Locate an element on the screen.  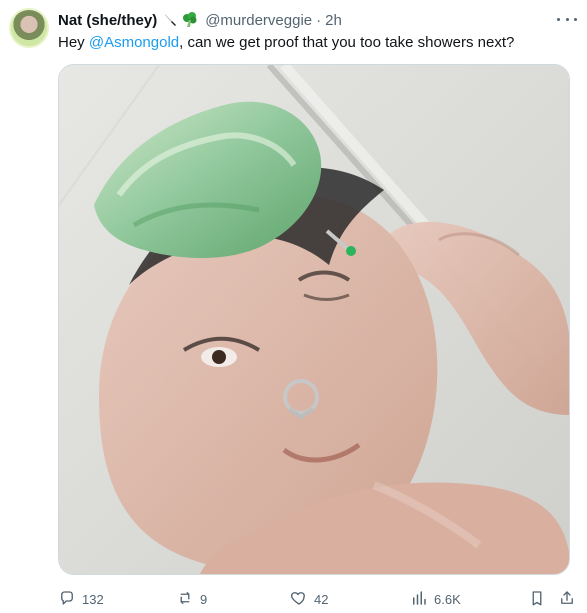
like-icon is located at coordinates (299, 599).